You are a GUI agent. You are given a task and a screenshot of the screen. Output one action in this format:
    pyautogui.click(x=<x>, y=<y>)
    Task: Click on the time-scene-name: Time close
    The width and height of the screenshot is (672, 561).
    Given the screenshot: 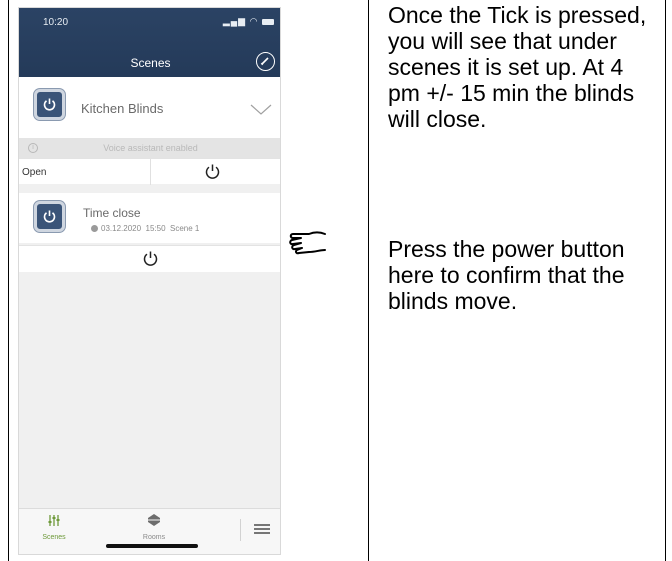 What is the action you would take?
    pyautogui.click(x=112, y=213)
    